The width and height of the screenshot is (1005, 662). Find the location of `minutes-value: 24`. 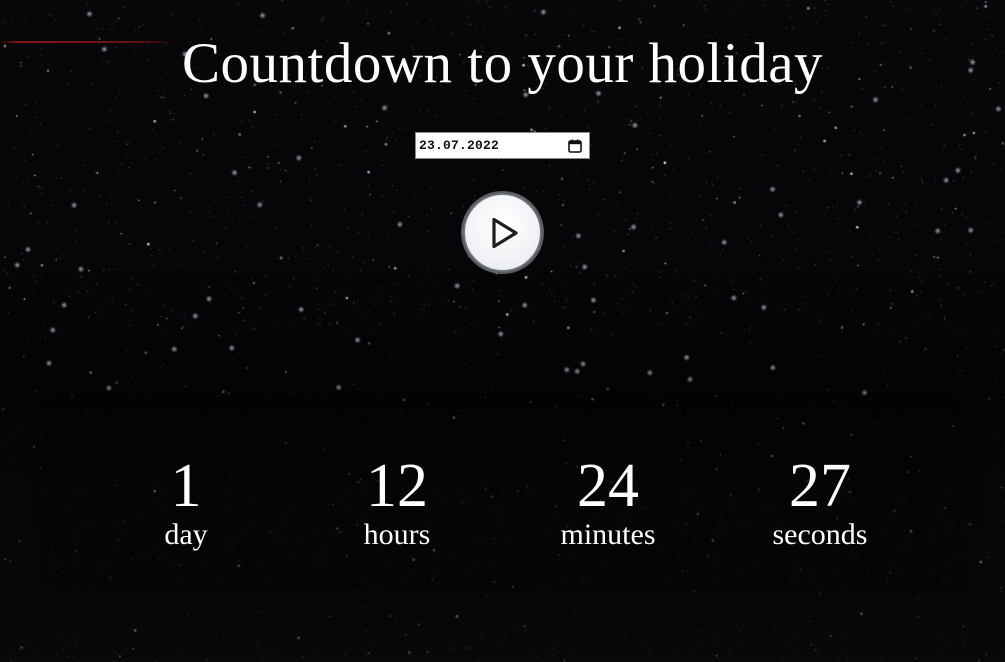

minutes-value: 24 is located at coordinates (608, 486).